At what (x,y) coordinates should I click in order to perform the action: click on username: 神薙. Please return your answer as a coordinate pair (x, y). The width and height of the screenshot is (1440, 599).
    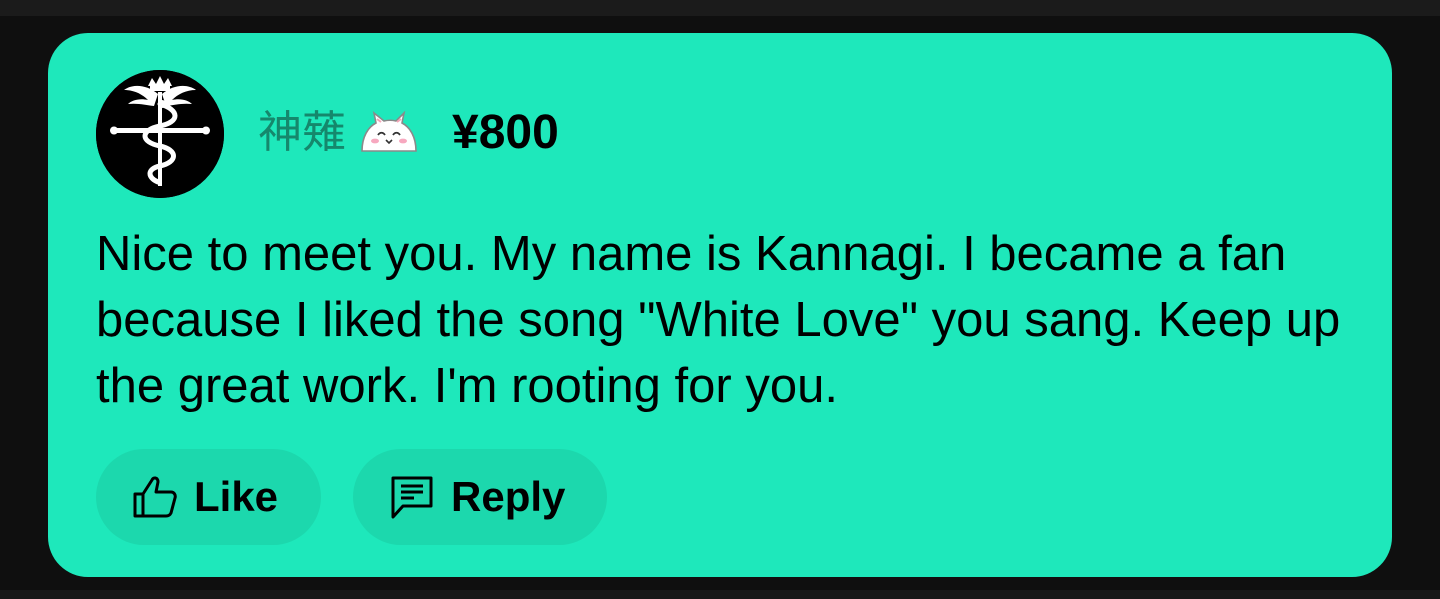
    Looking at the image, I should click on (302, 133).